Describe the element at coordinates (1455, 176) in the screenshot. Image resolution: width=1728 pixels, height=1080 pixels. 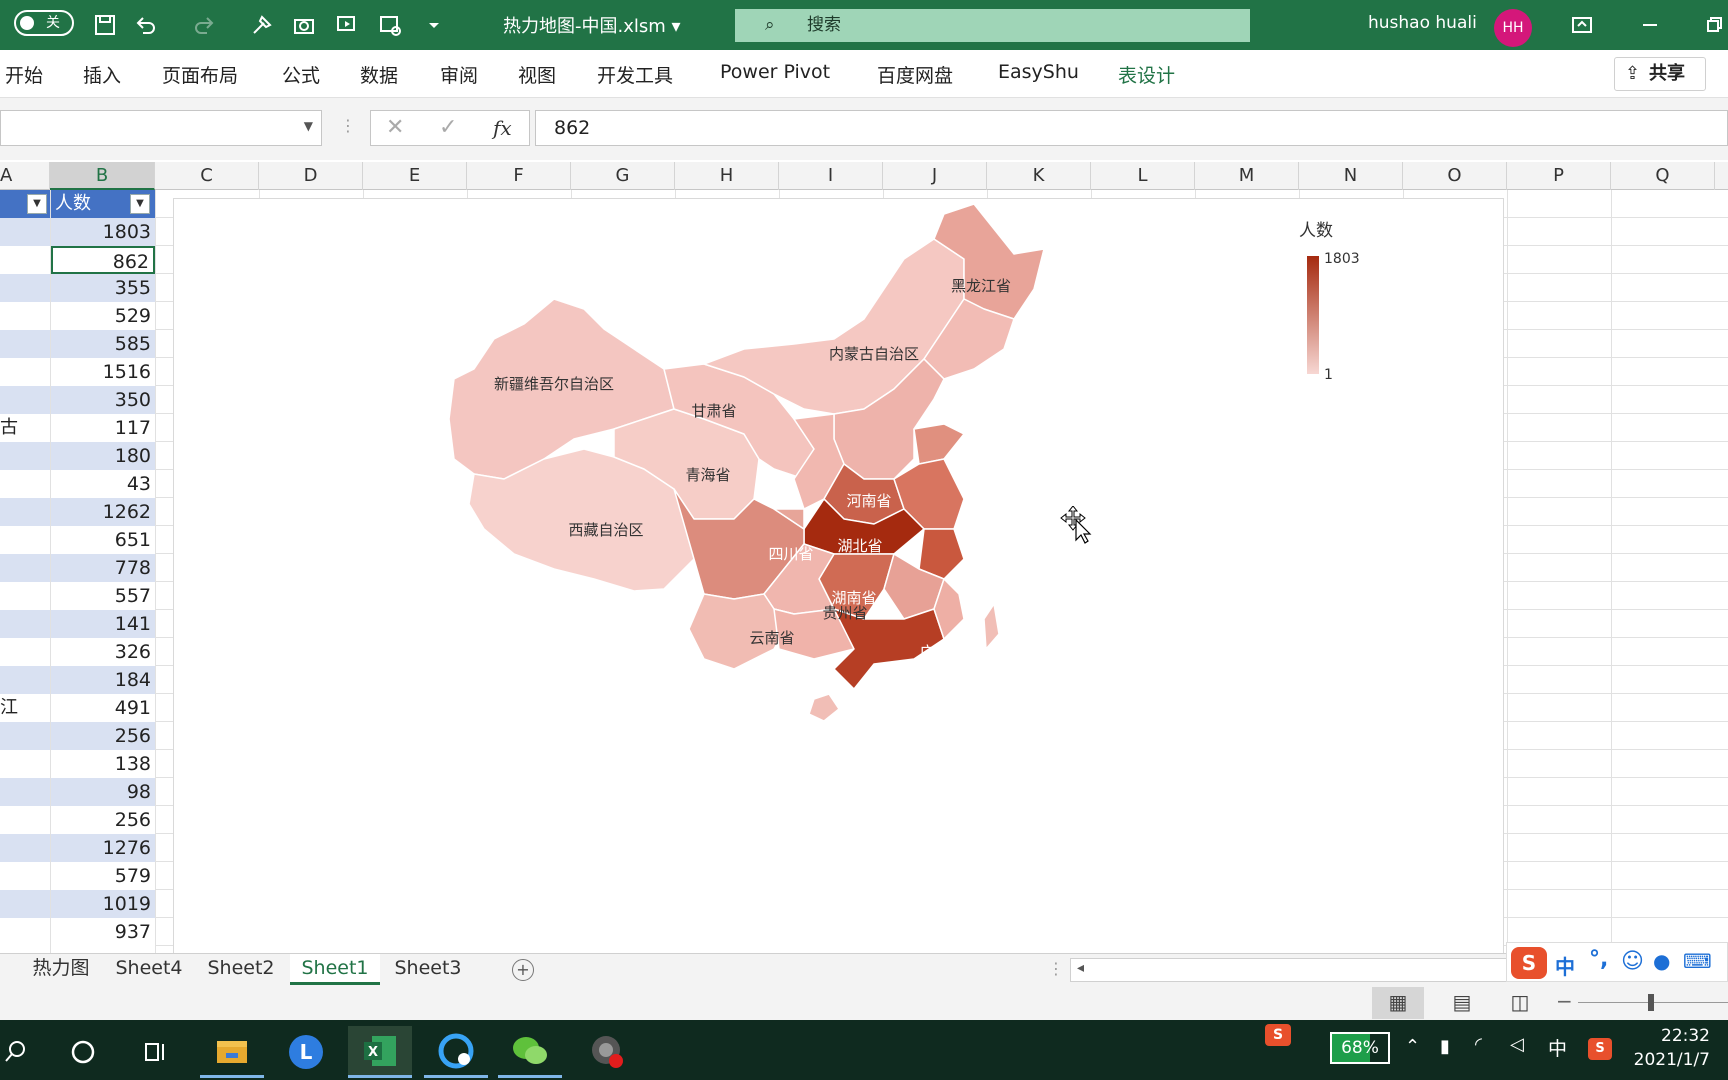
I see `col-header-o: O` at that location.